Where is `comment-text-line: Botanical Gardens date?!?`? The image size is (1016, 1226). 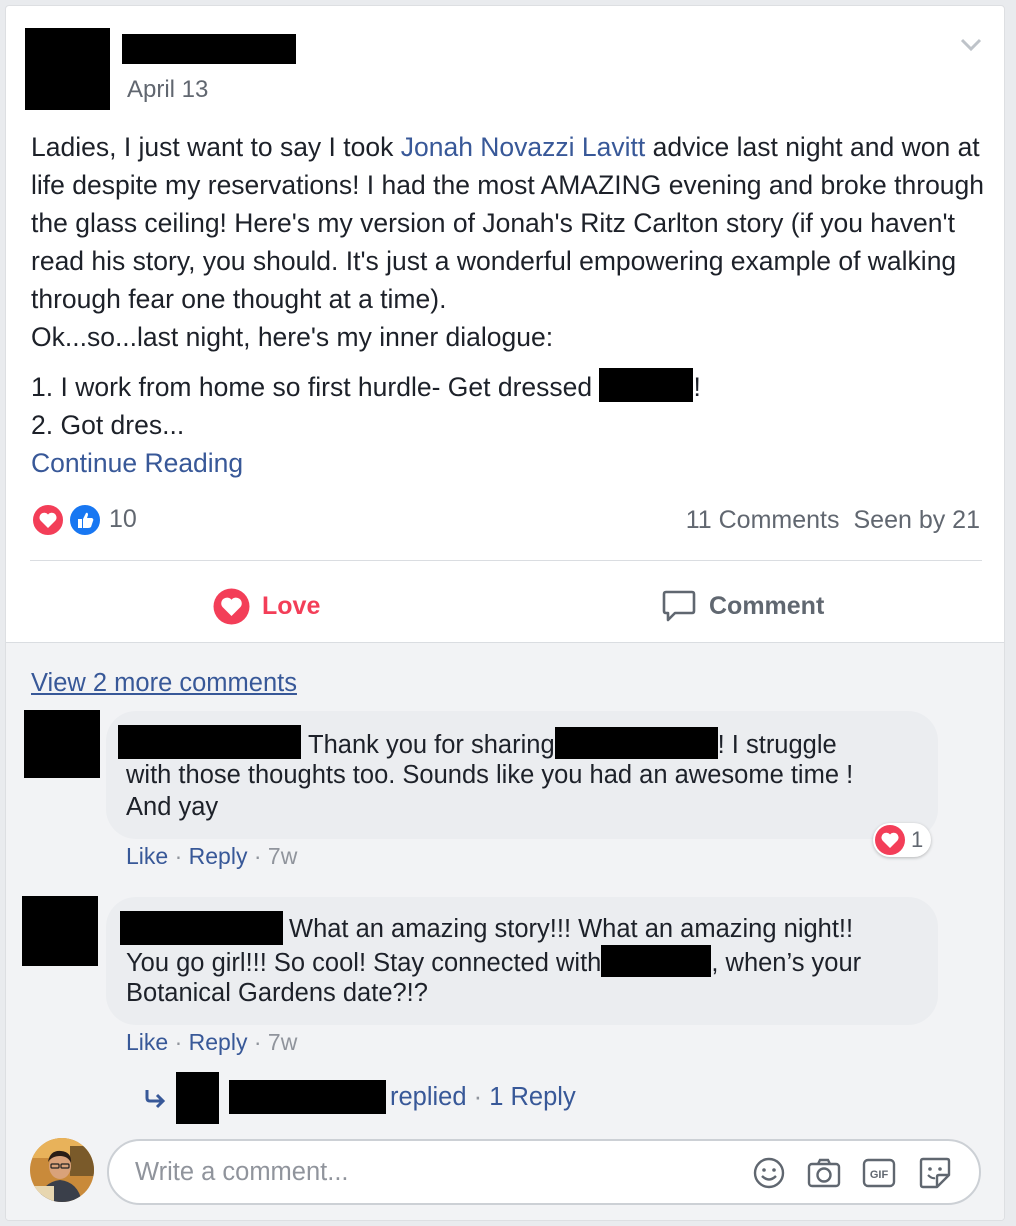 comment-text-line: Botanical Gardens date?!? is located at coordinates (277, 993).